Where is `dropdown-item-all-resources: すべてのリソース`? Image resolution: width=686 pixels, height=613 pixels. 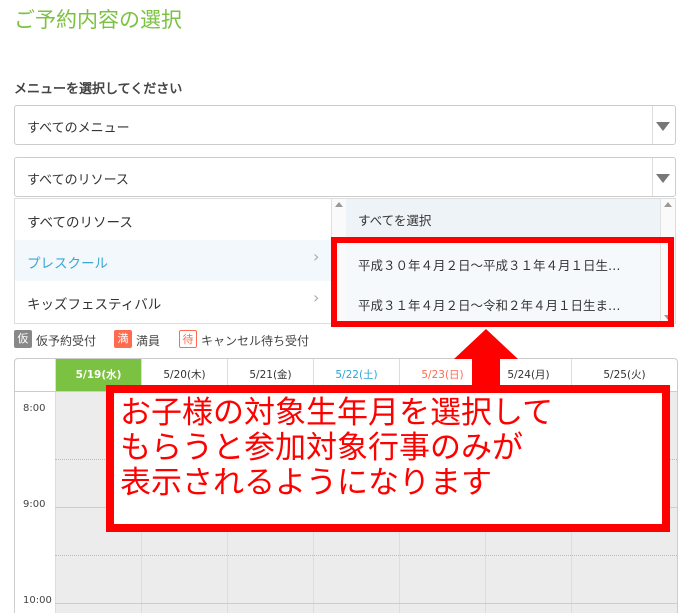
dropdown-item-all-resources: すべてのリソース is located at coordinates (173, 219).